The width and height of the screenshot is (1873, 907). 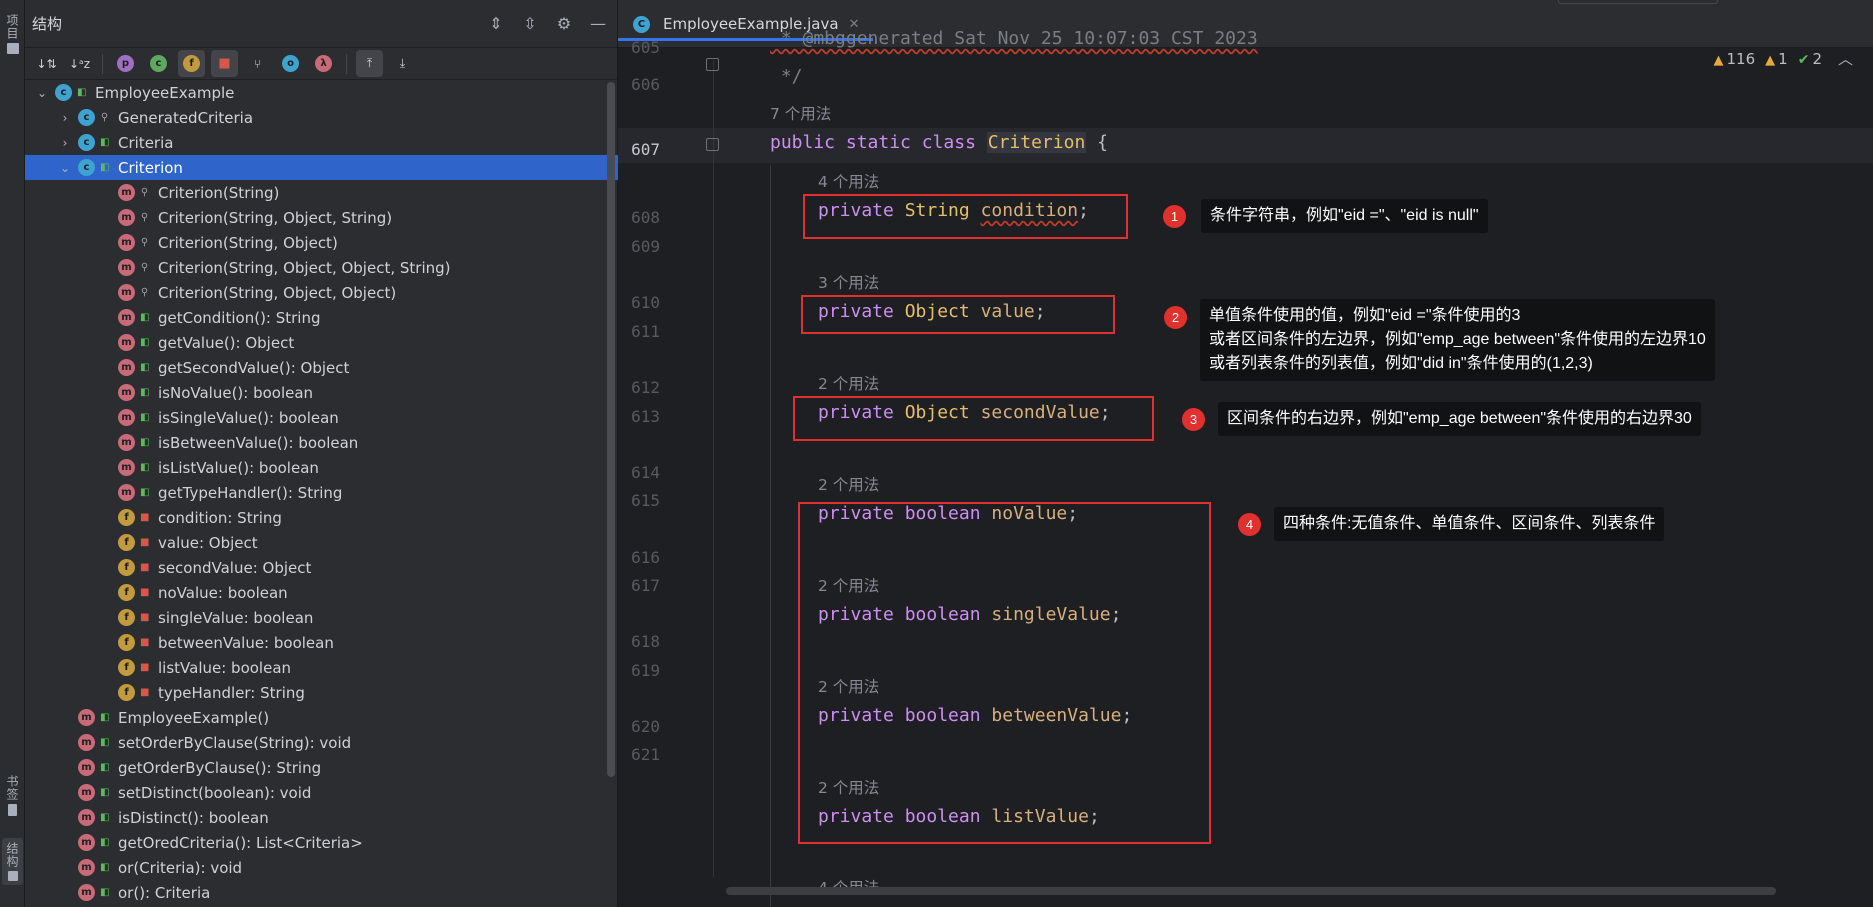 What do you see at coordinates (496, 23) in the screenshot?
I see `expand-all-icon: ⇕` at bounding box center [496, 23].